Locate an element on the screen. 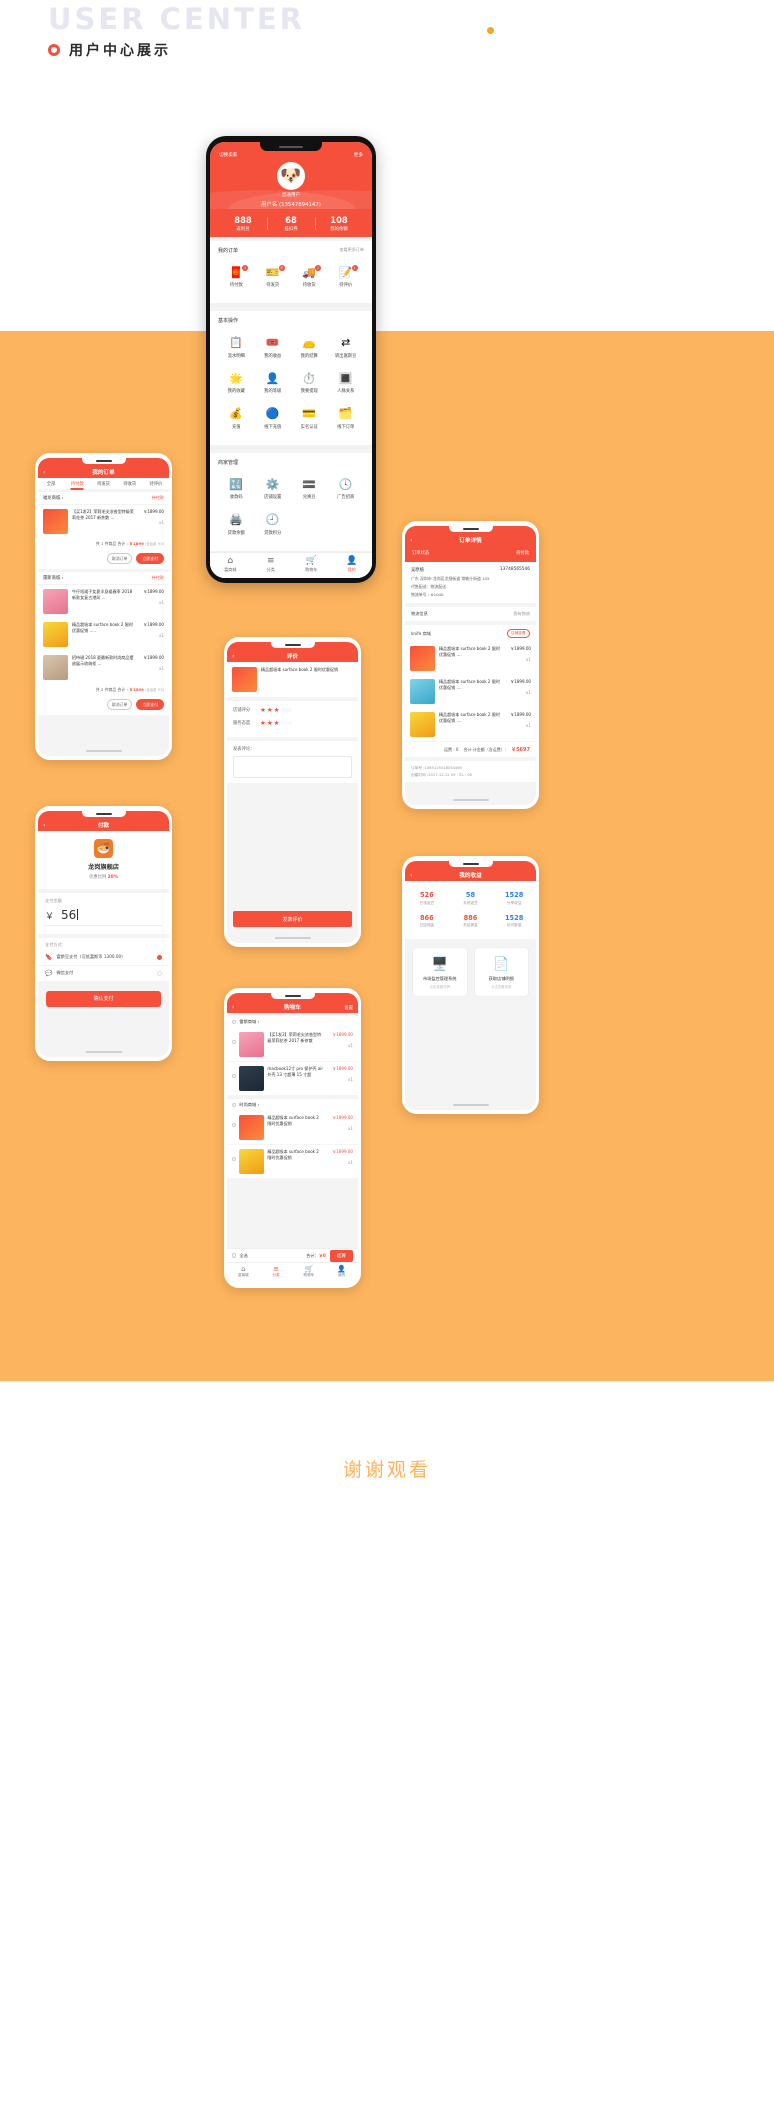 This screenshot has height=2118, width=774. basic-item-offline-recharge: 🔵 线下充值 is located at coordinates (273, 416).